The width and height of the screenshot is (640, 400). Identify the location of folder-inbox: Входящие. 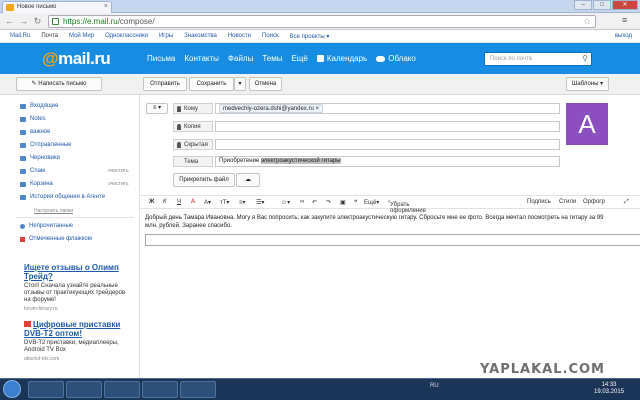
(39, 106).